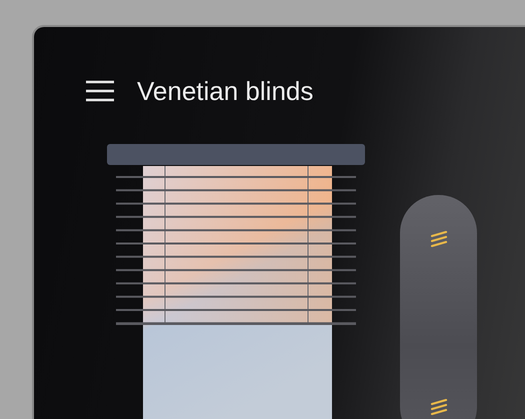 The height and width of the screenshot is (419, 525). What do you see at coordinates (225, 91) in the screenshot?
I see `page-title: Venetian blinds` at bounding box center [225, 91].